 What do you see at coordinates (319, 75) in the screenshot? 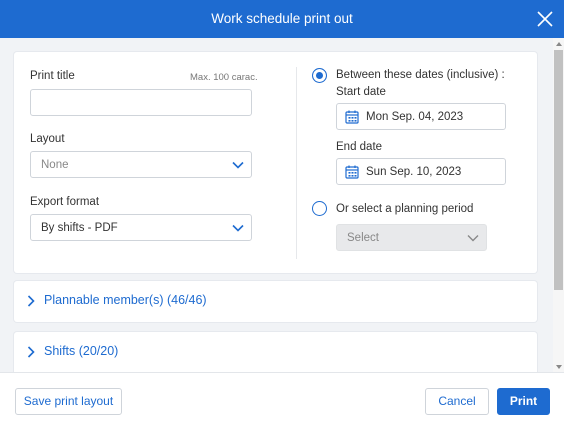
I see `between-dates-radio` at bounding box center [319, 75].